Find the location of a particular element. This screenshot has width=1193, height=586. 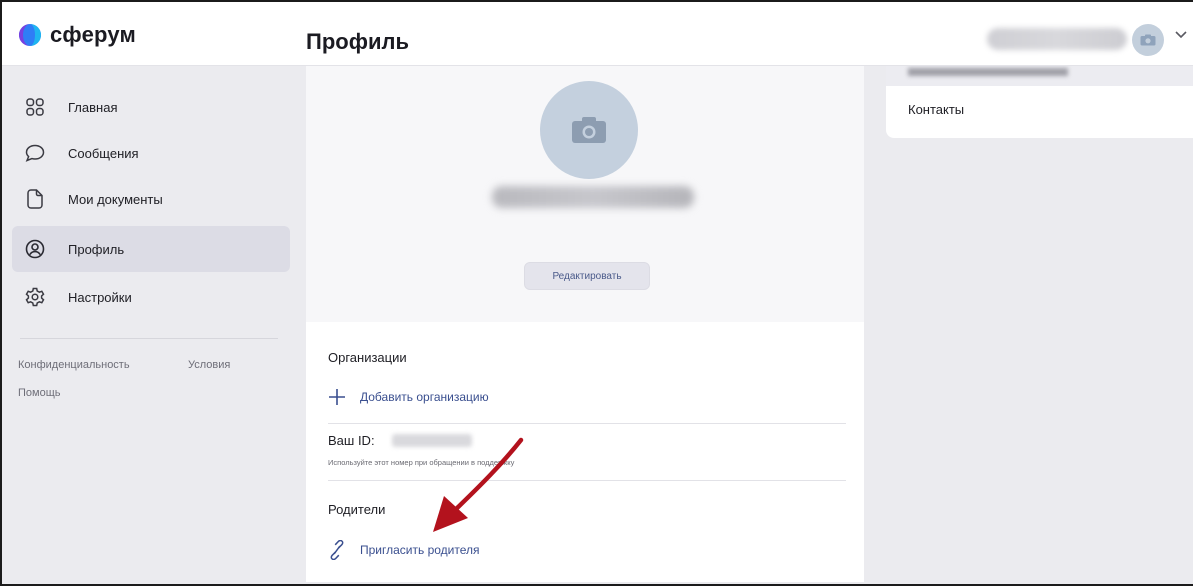

sidebar-item-messages: Сообщения is located at coordinates (151, 153).